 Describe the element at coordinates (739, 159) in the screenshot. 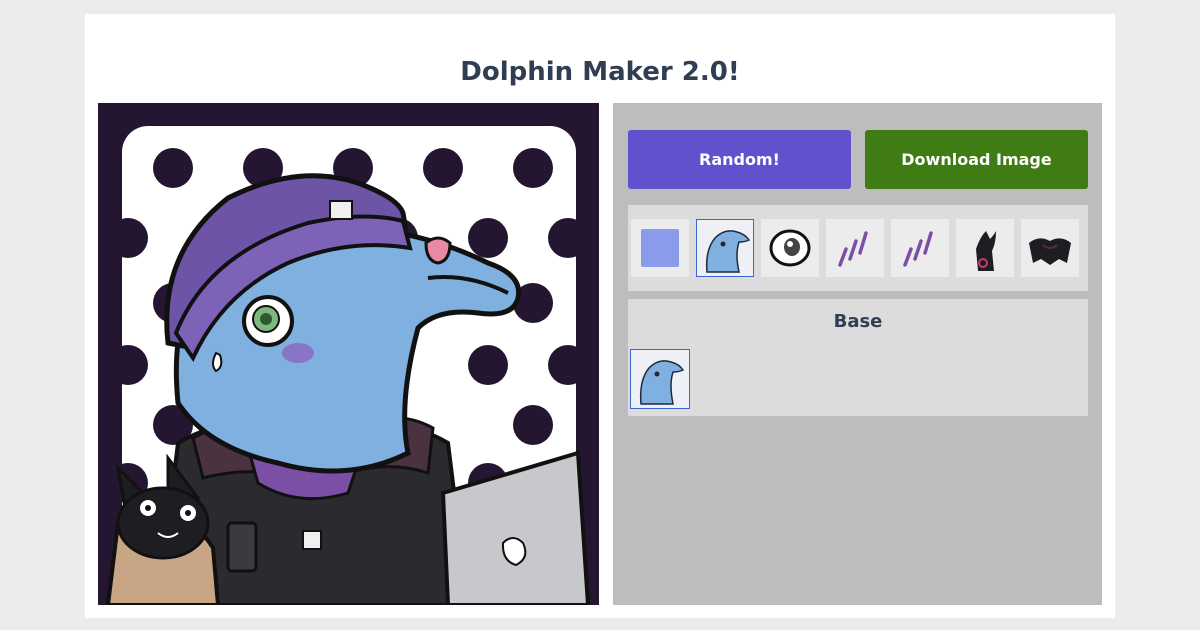

I see `random-button: Random!` at that location.